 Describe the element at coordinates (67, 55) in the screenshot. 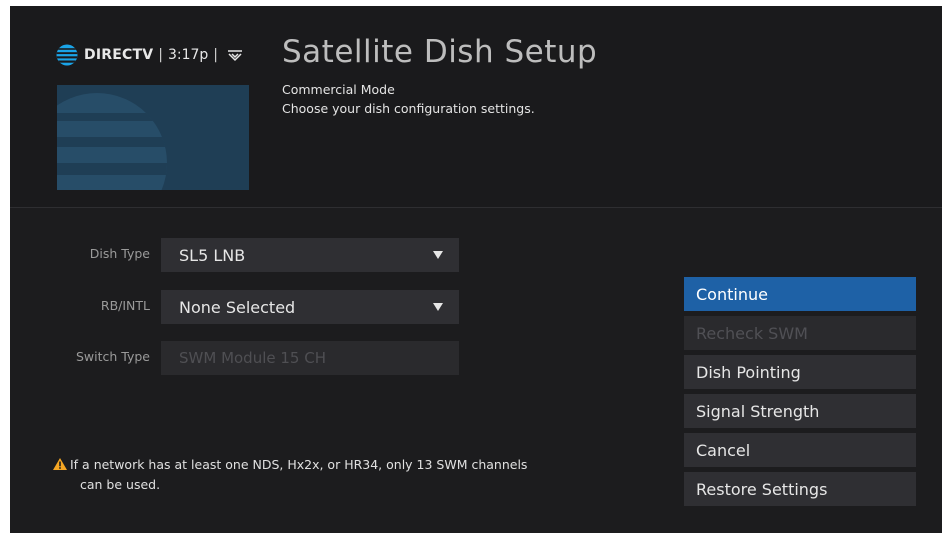

I see `att-globe-icon` at that location.